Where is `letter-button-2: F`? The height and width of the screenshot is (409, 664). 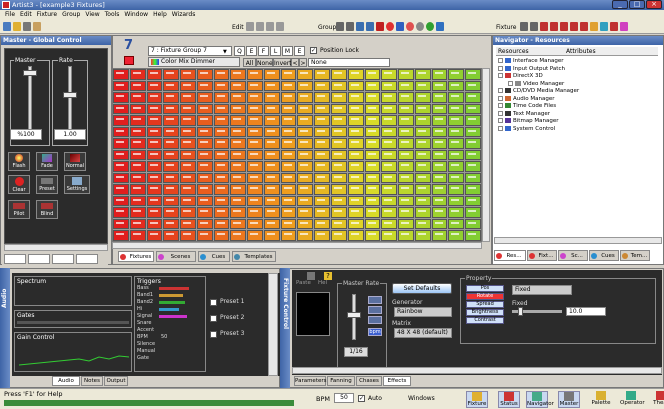 letter-button-2: F is located at coordinates (263, 51).